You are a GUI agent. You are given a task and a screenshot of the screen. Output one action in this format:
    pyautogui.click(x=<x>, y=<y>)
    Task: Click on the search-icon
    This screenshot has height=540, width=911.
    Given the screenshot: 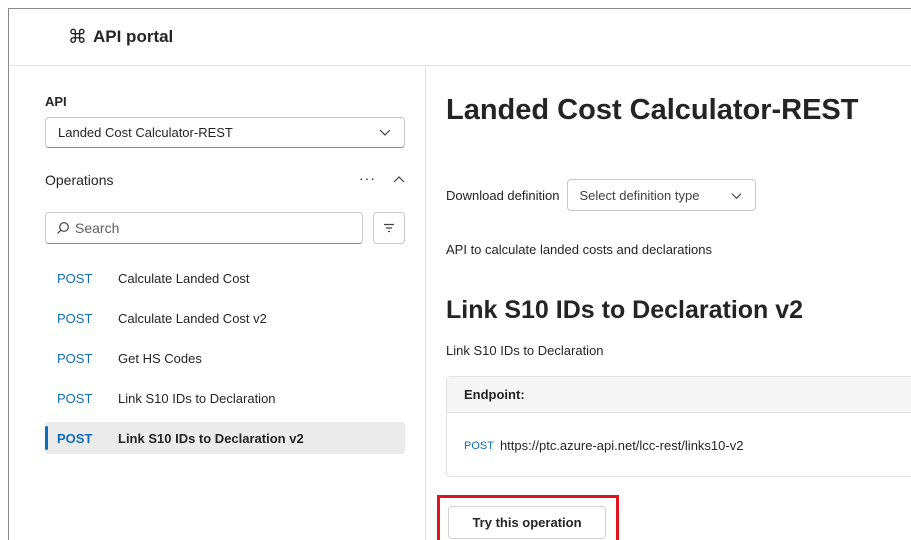 What is the action you would take?
    pyautogui.click(x=63, y=228)
    